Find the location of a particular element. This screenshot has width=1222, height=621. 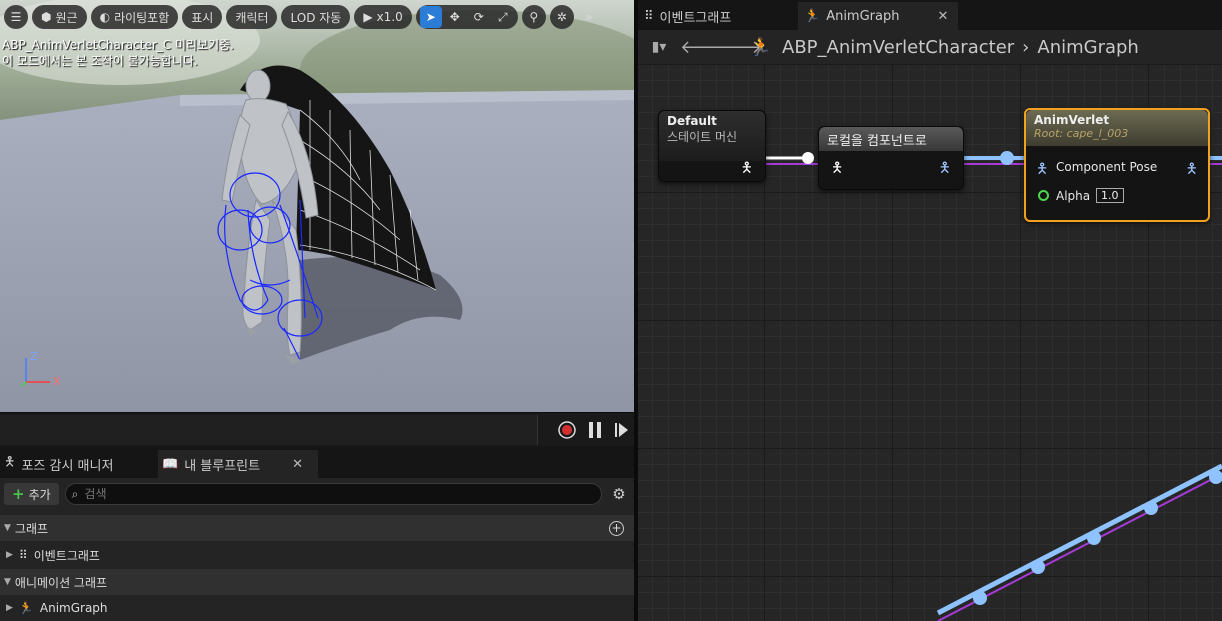

select-tool: ➤ is located at coordinates (430, 17).